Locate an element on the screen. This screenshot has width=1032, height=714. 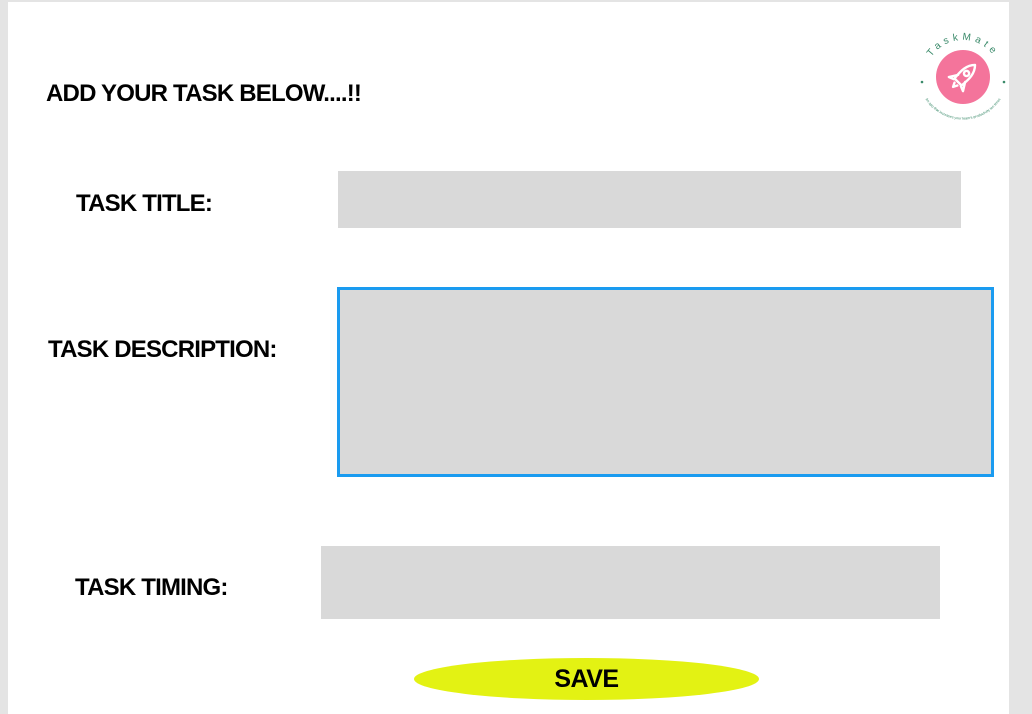
task-description-label: TASK DESCRIPTION: is located at coordinates (162, 349).